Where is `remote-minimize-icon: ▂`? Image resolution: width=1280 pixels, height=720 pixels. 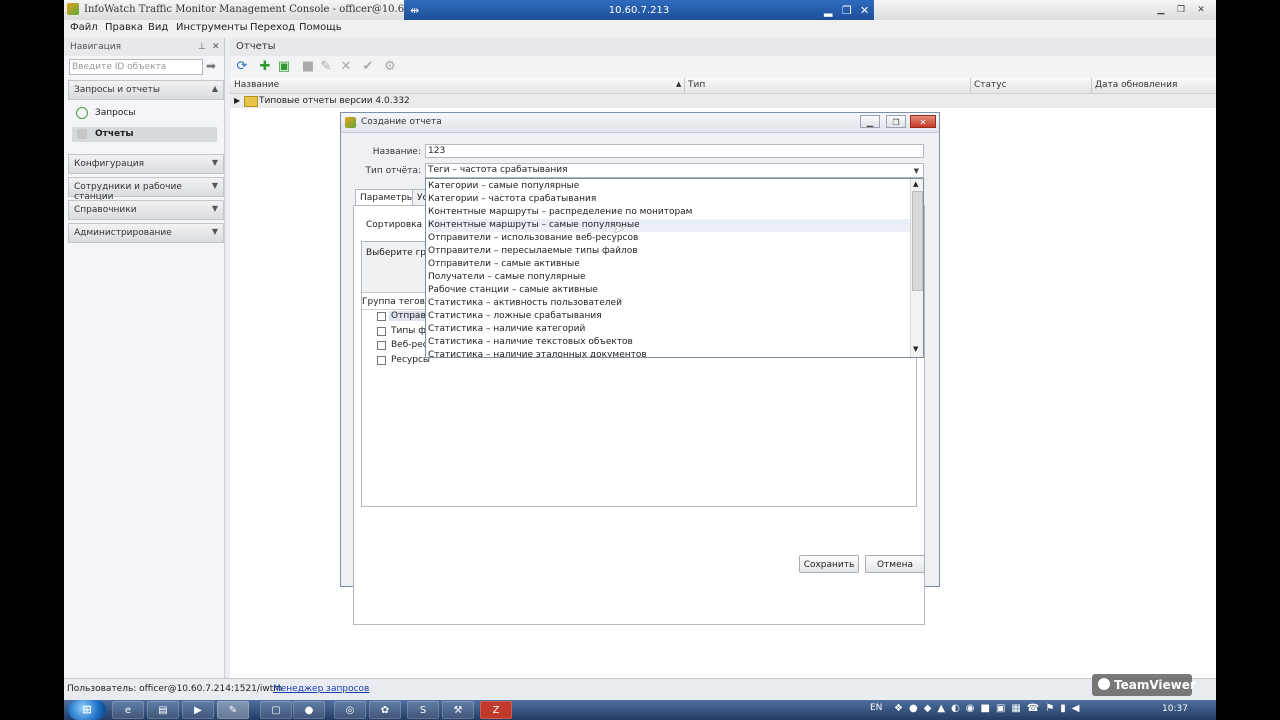 remote-minimize-icon: ▂ is located at coordinates (828, 10).